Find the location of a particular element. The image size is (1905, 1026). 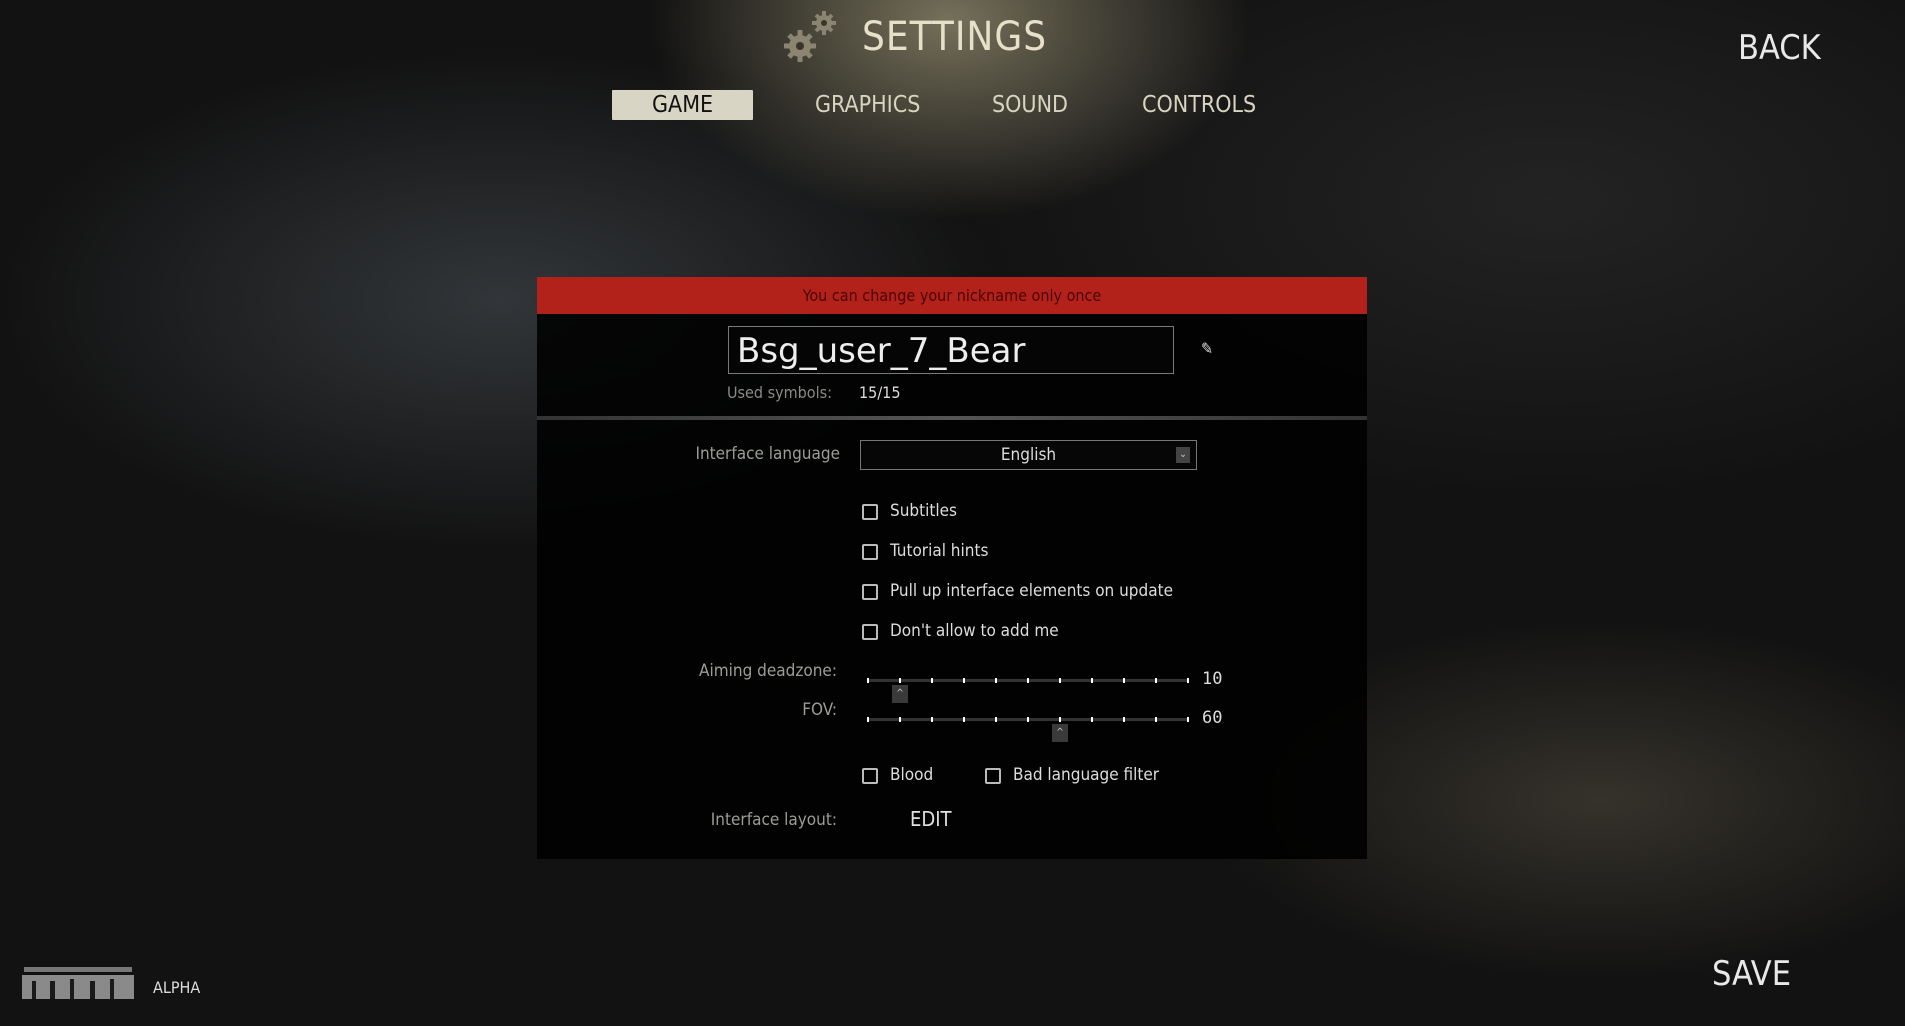

alpha-label: ALPHA is located at coordinates (177, 987).